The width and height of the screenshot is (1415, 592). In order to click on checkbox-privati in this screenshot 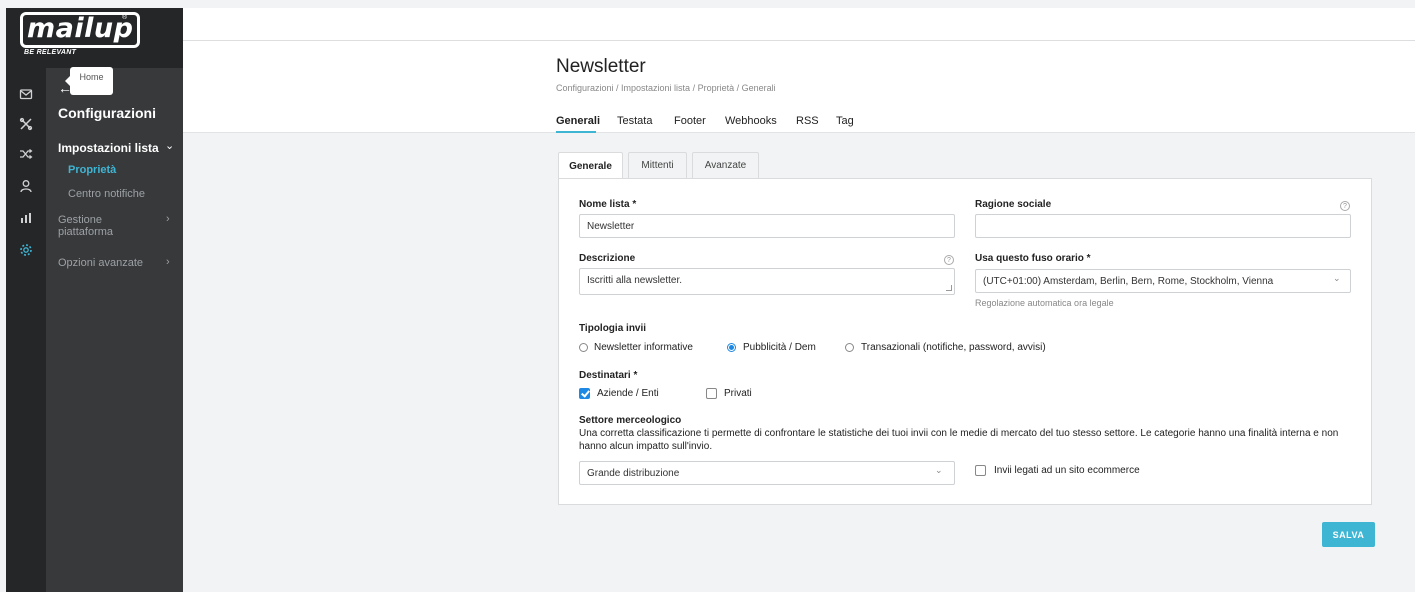, I will do `click(711, 393)`.